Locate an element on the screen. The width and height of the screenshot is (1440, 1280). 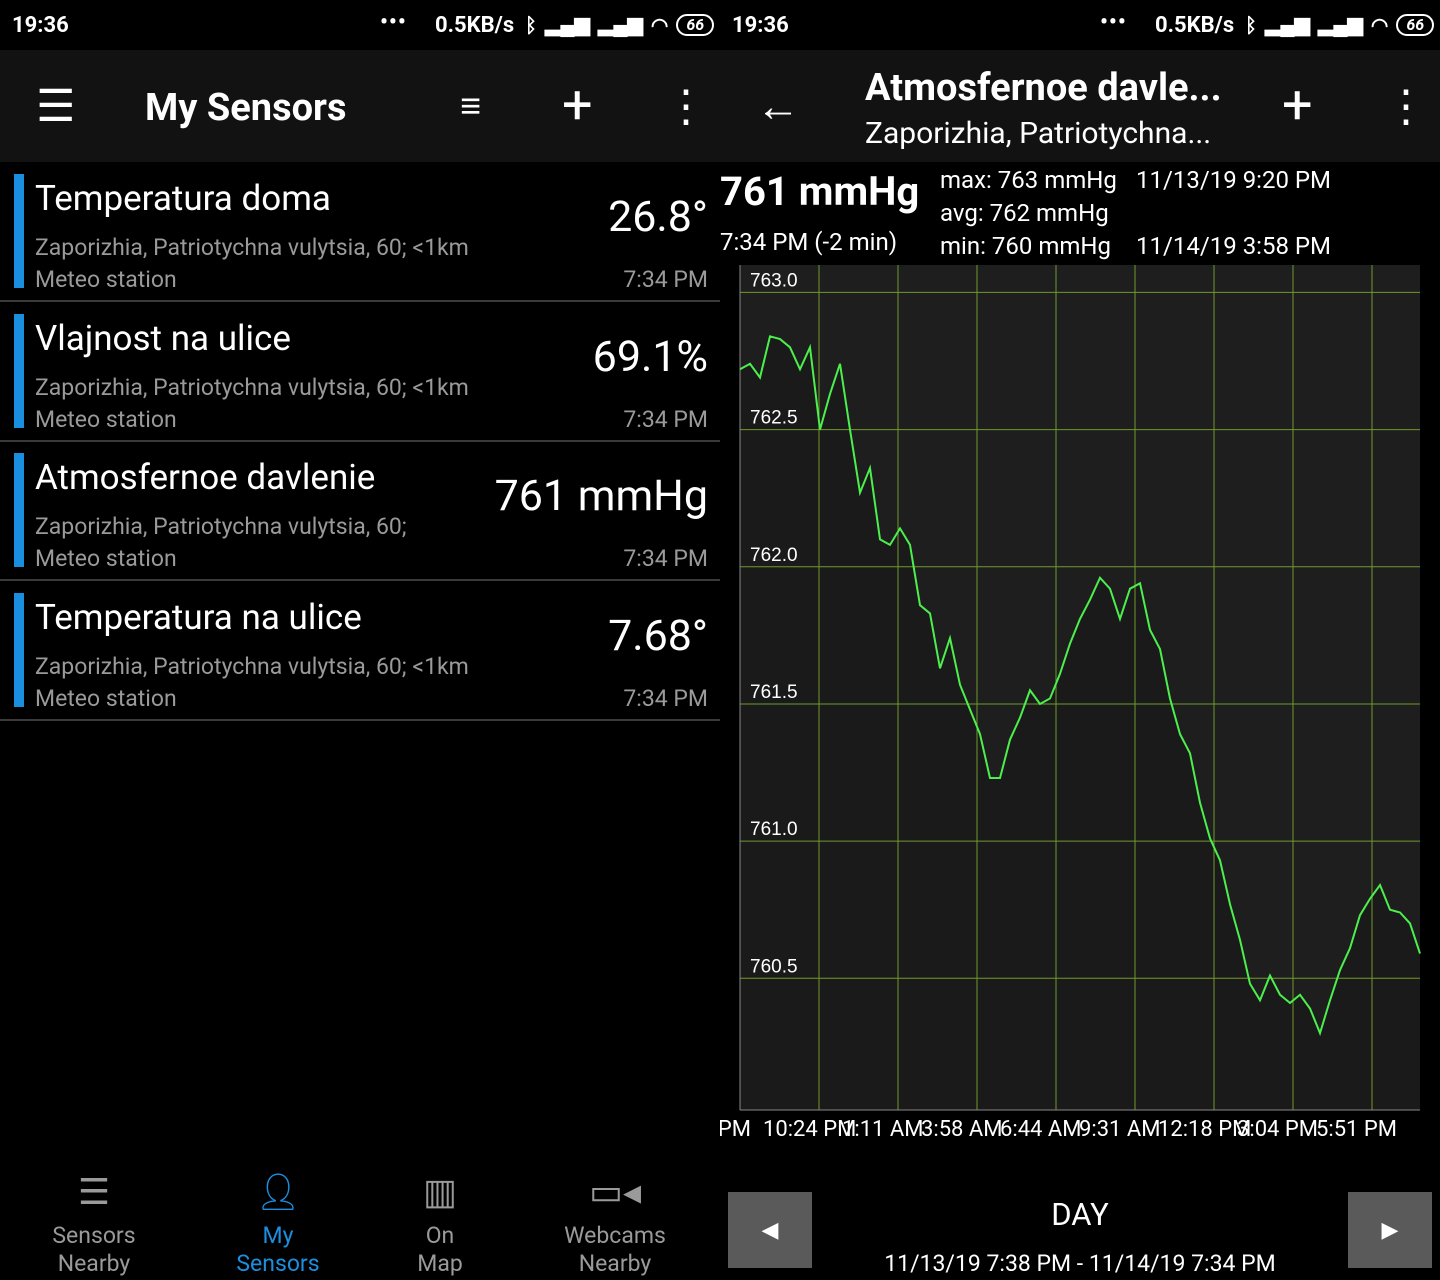
y-tick-label: 761.0 is located at coordinates (774, 829).